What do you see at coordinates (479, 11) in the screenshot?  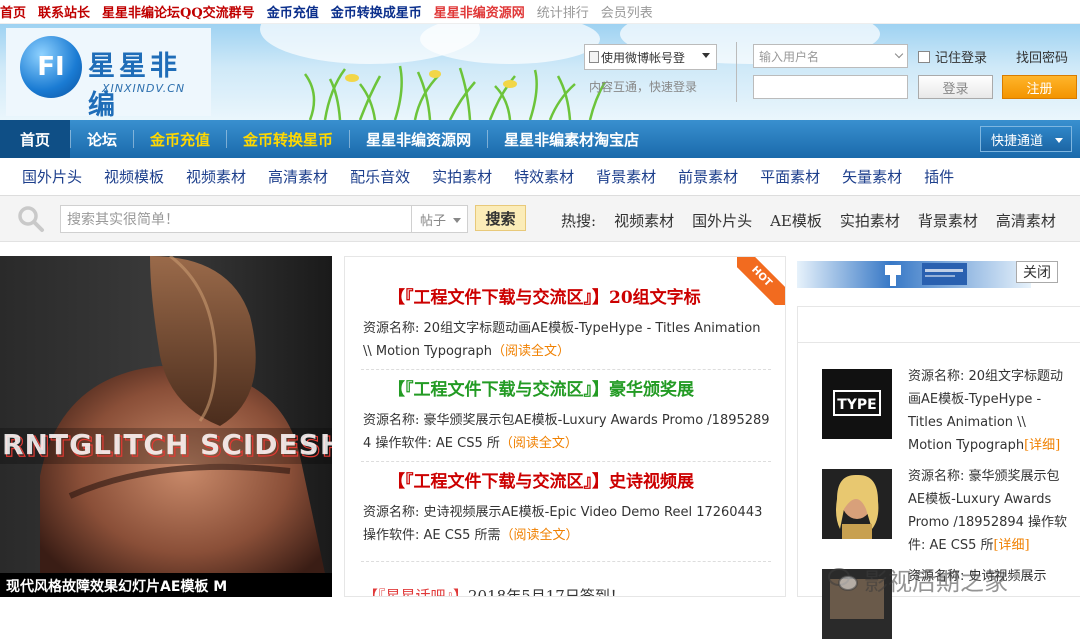 I see `top-link: 星星非编资源网` at bounding box center [479, 11].